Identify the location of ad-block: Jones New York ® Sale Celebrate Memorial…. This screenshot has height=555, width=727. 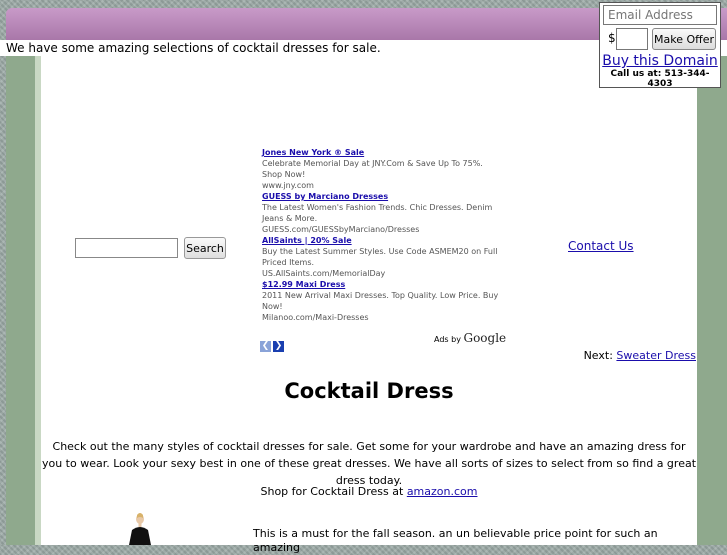
(382, 235).